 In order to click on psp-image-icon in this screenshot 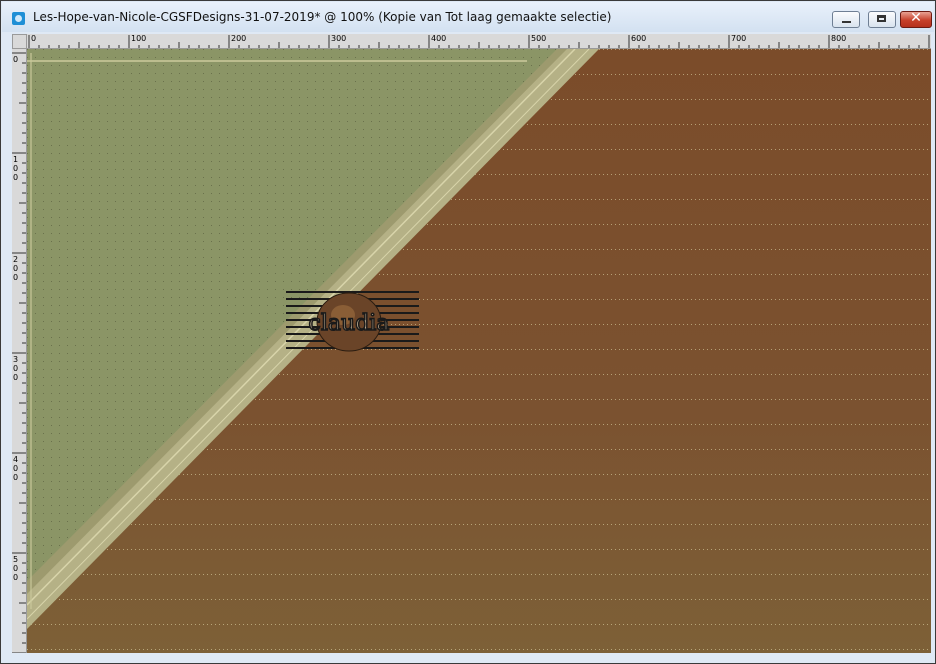, I will do `click(18, 18)`.